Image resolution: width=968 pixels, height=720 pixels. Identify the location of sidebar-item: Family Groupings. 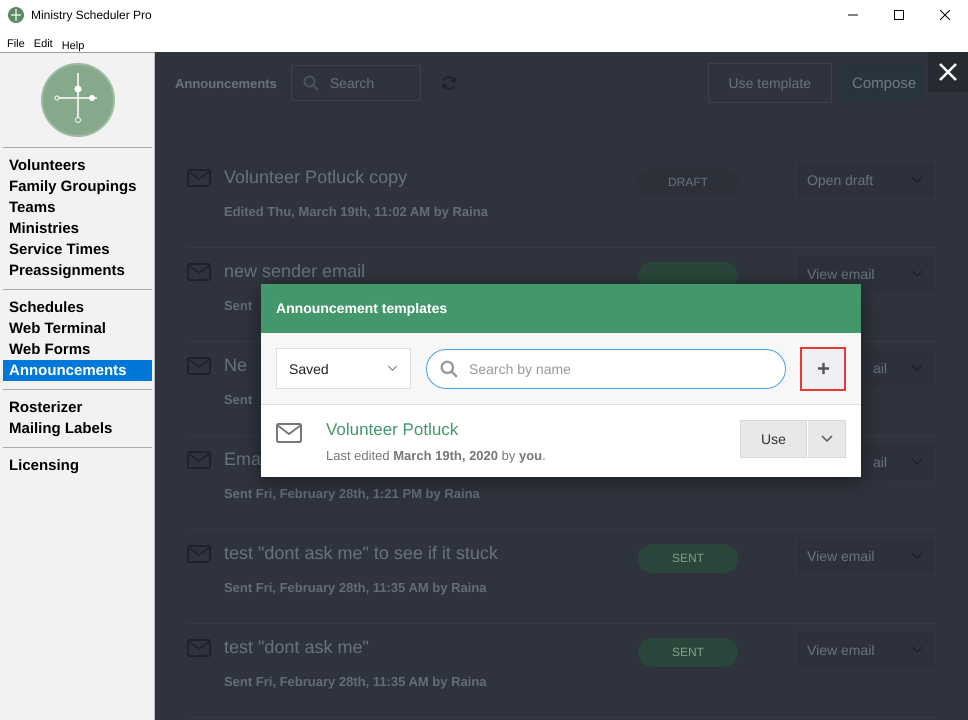
(77, 186).